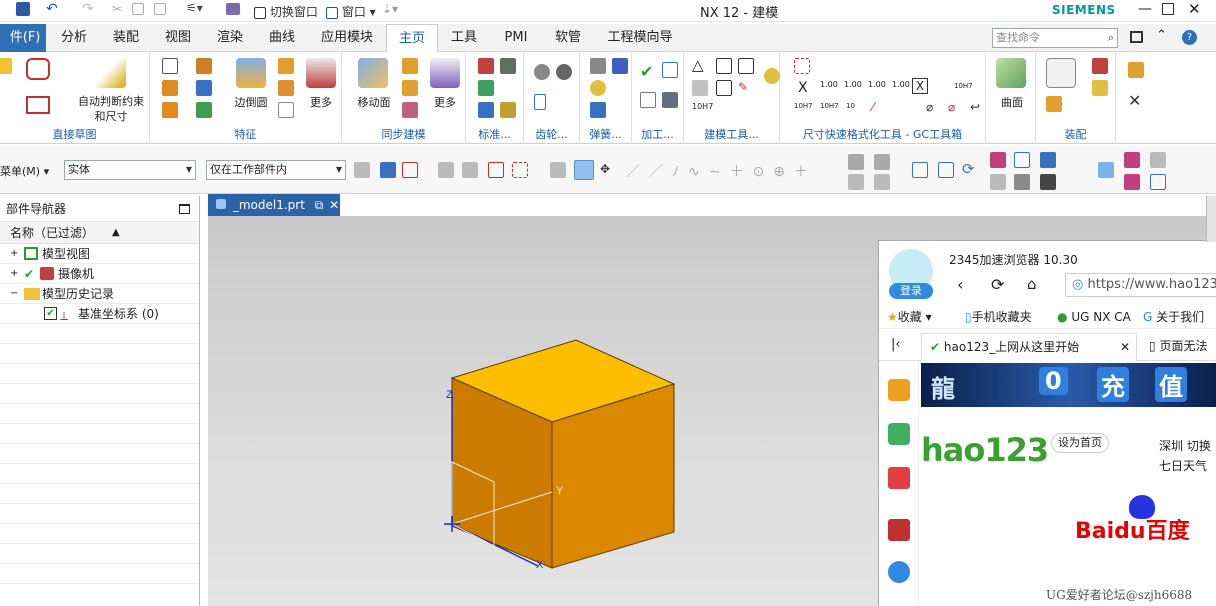 The height and width of the screenshot is (606, 1216). What do you see at coordinates (909, 317) in the screenshot?
I see `bookmark-favorites: ★收藏 ▾` at bounding box center [909, 317].